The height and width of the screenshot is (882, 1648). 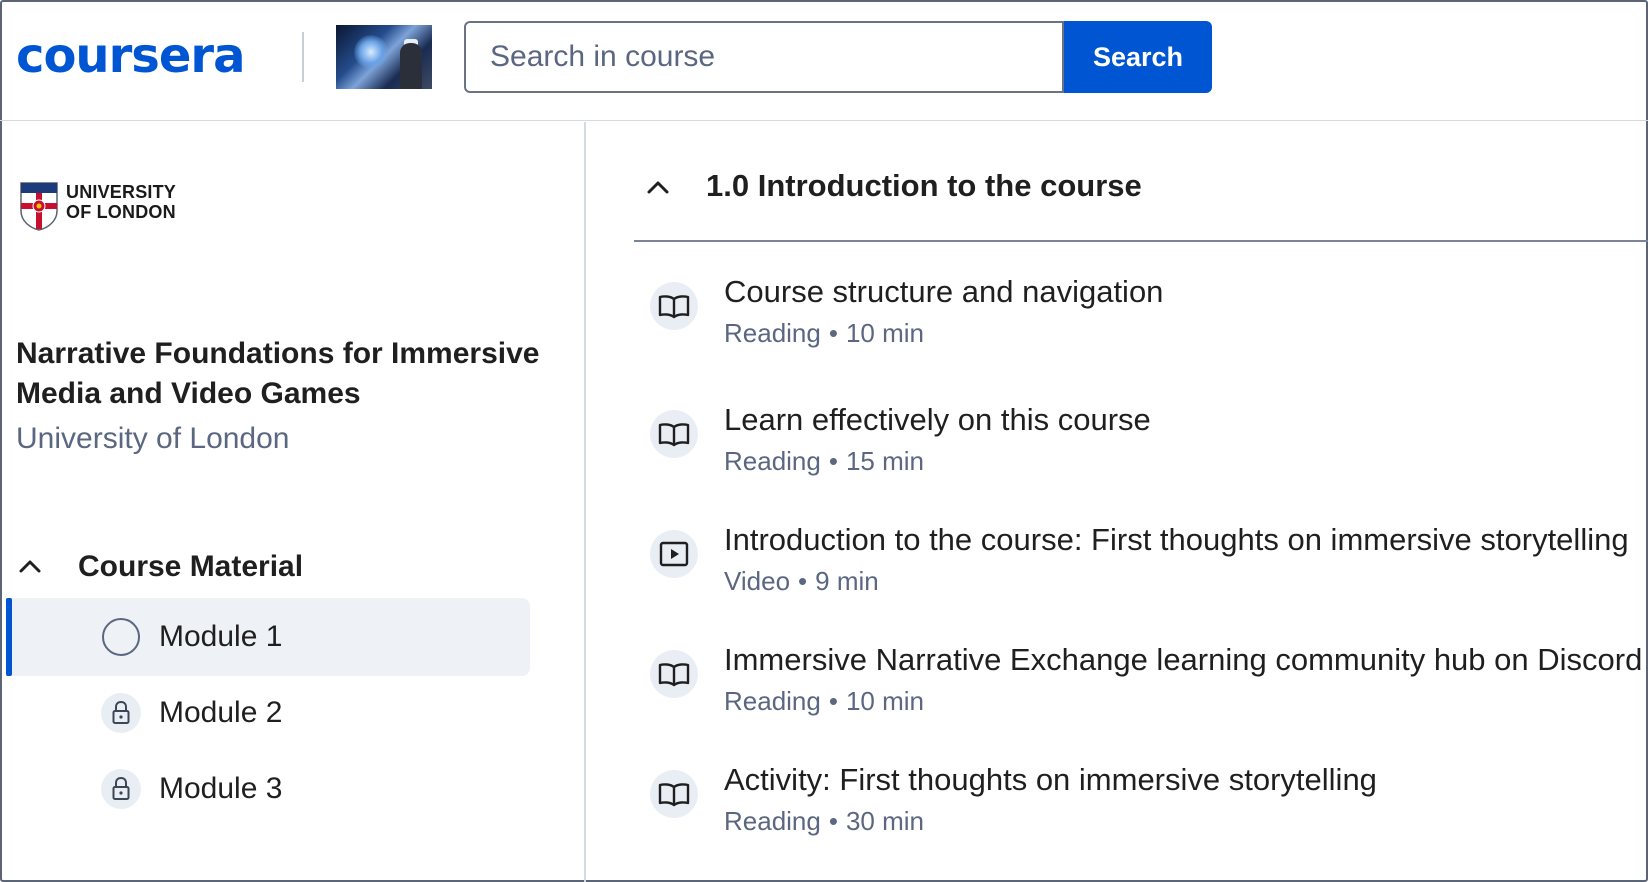 I want to click on lesson-title: 1.0 Introduction to the course, so click(x=924, y=185).